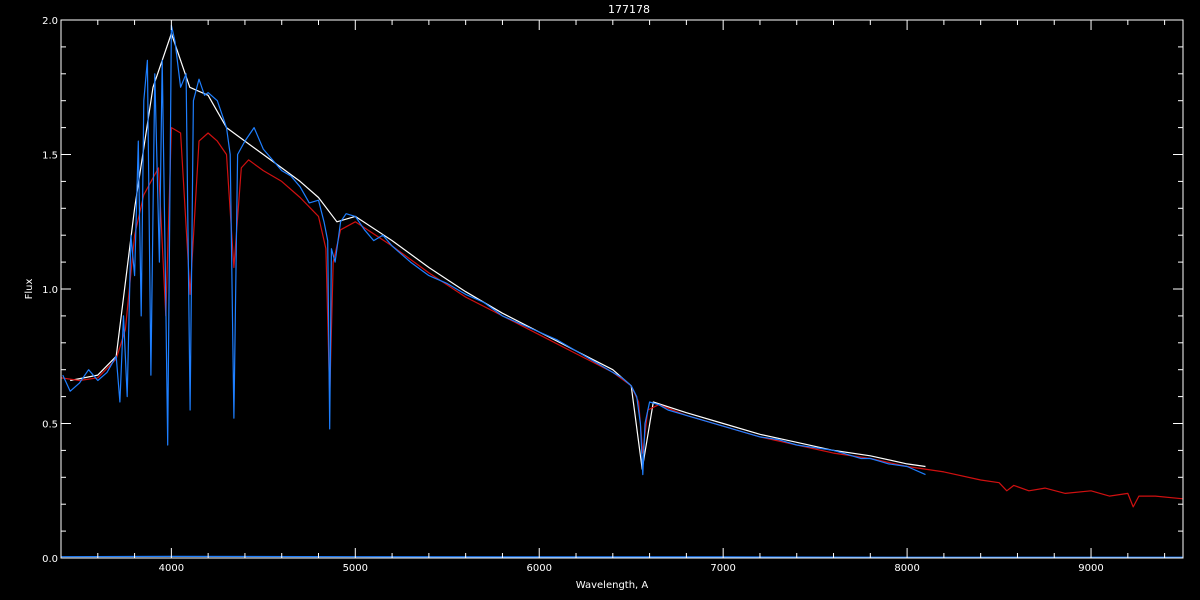 The width and height of the screenshot is (1200, 600). Describe the element at coordinates (50, 425) in the screenshot. I see `y-tick-label: 0.5` at that location.